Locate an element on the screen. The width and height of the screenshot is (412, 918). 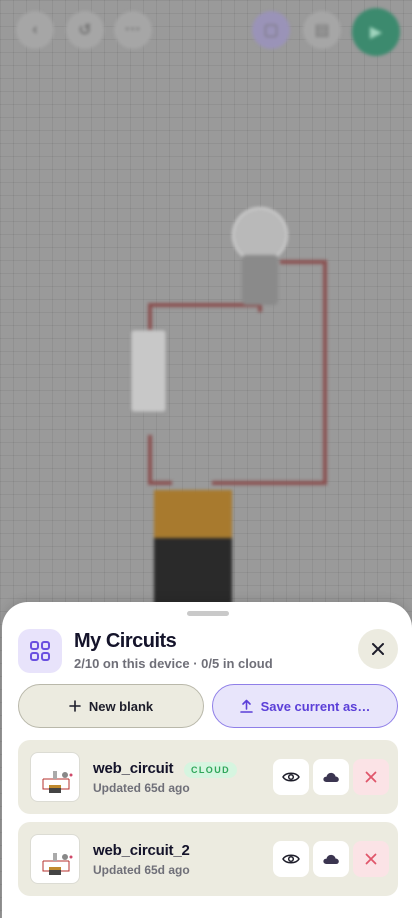
storage-summary: 2/10 on this device · 0/5 in cloud is located at coordinates (173, 663).